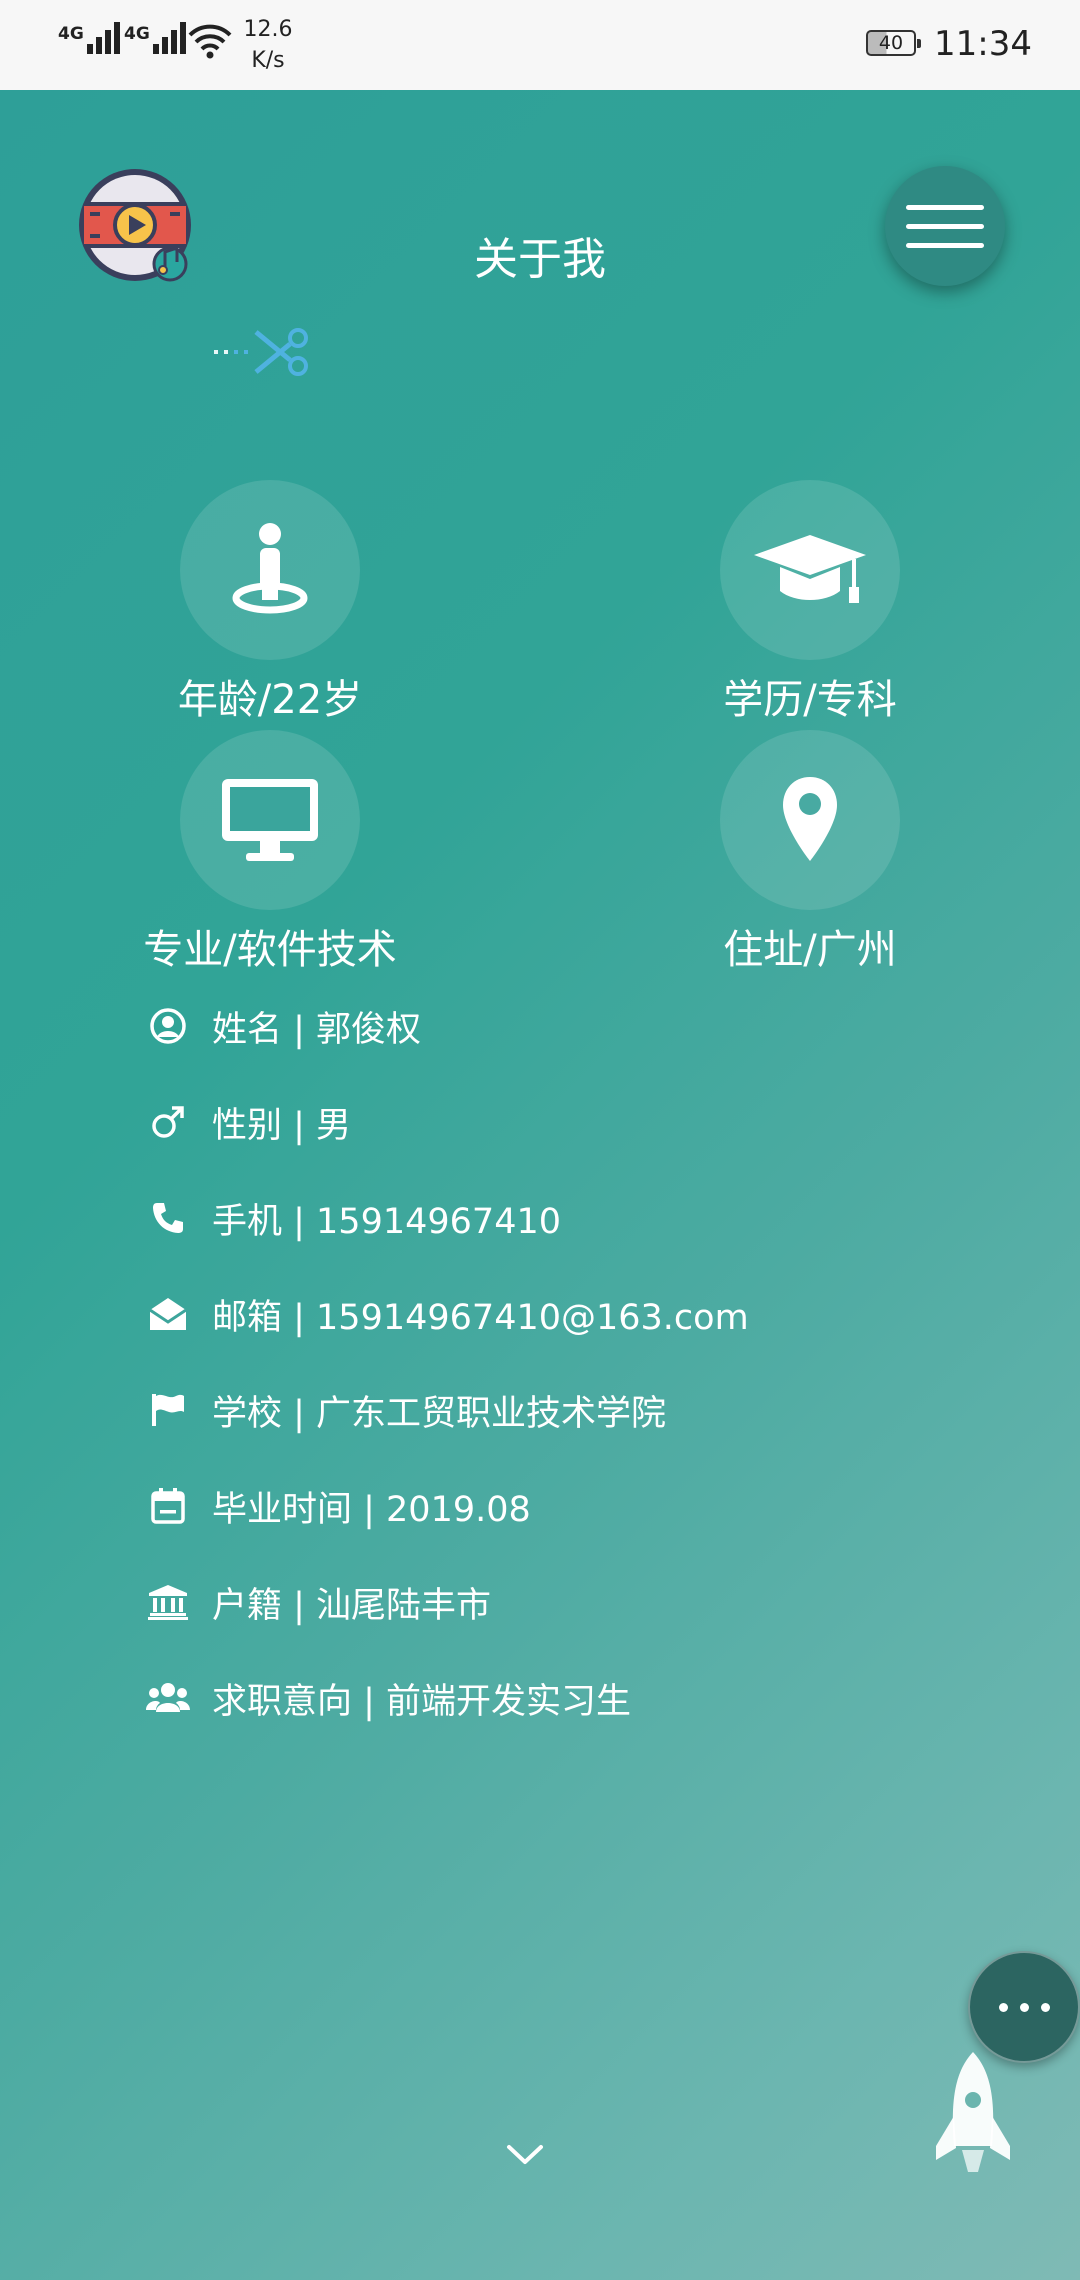 The width and height of the screenshot is (1080, 2280). I want to click on more-options-button, so click(1024, 2007).